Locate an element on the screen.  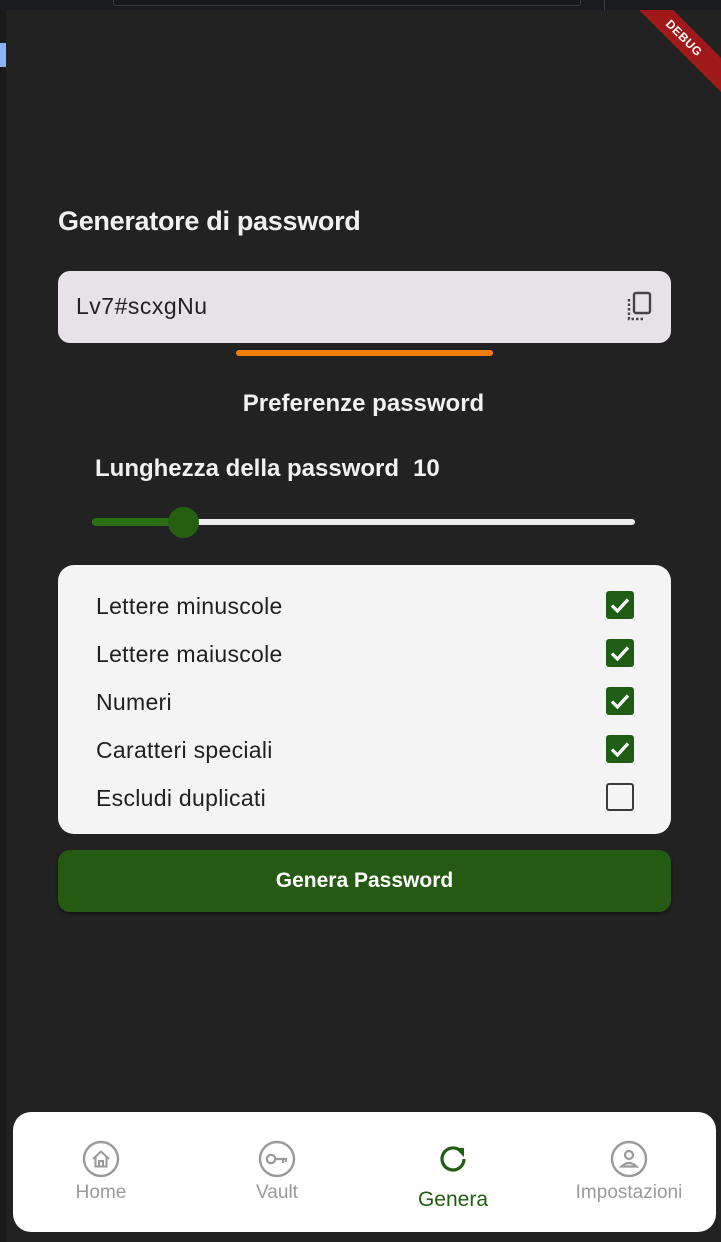
generate-password-button: Genera Password is located at coordinates (364, 881).